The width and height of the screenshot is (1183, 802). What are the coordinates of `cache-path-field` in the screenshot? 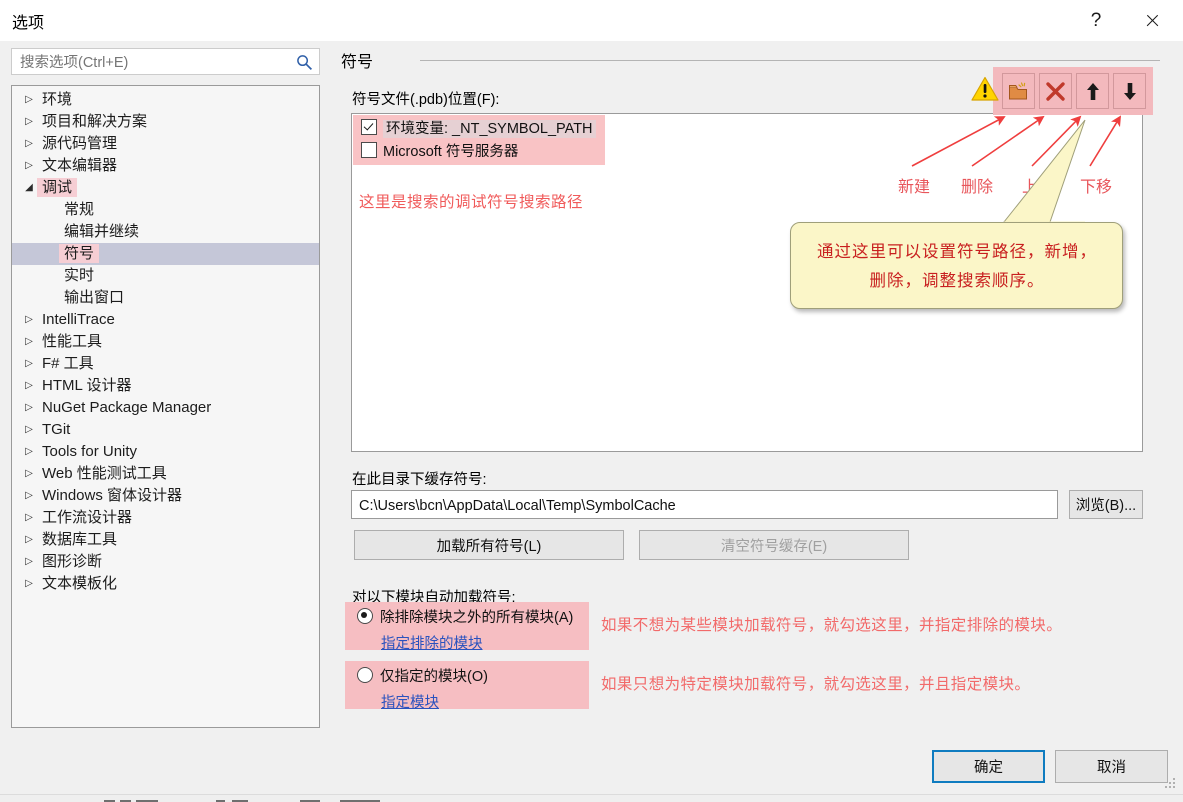 It's located at (704, 504).